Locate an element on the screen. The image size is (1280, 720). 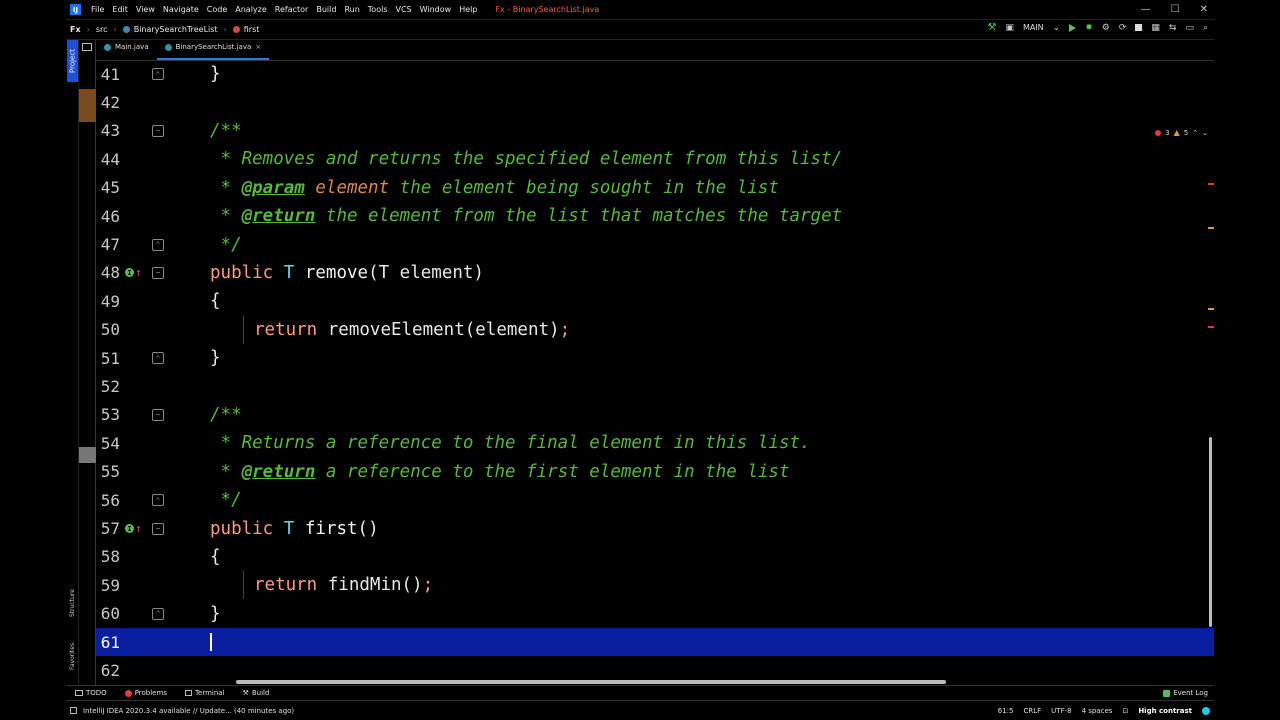
code-line: 43 − /** is located at coordinates (655, 131).